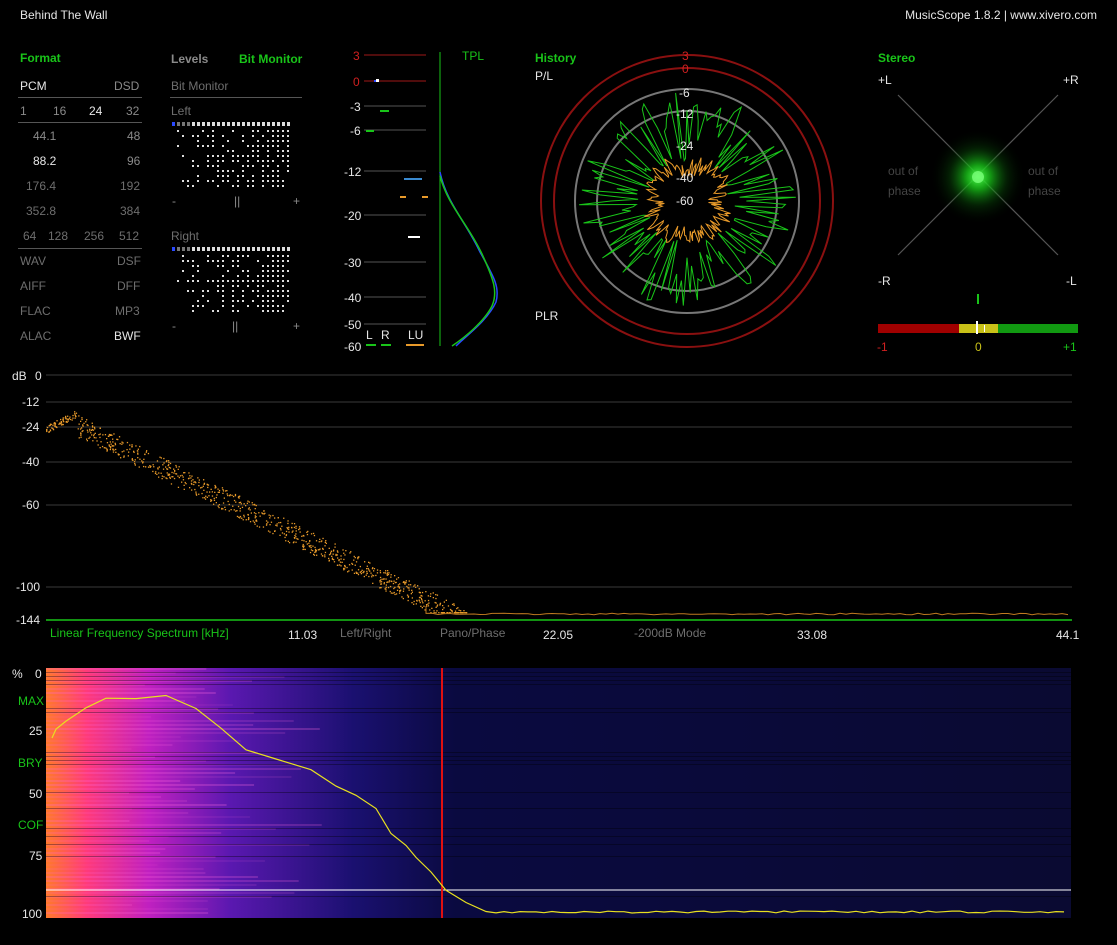 This screenshot has width=1117, height=945. I want to click on app-title: MusicScope 1.8.2 | www.xivero.com, so click(1001, 15).